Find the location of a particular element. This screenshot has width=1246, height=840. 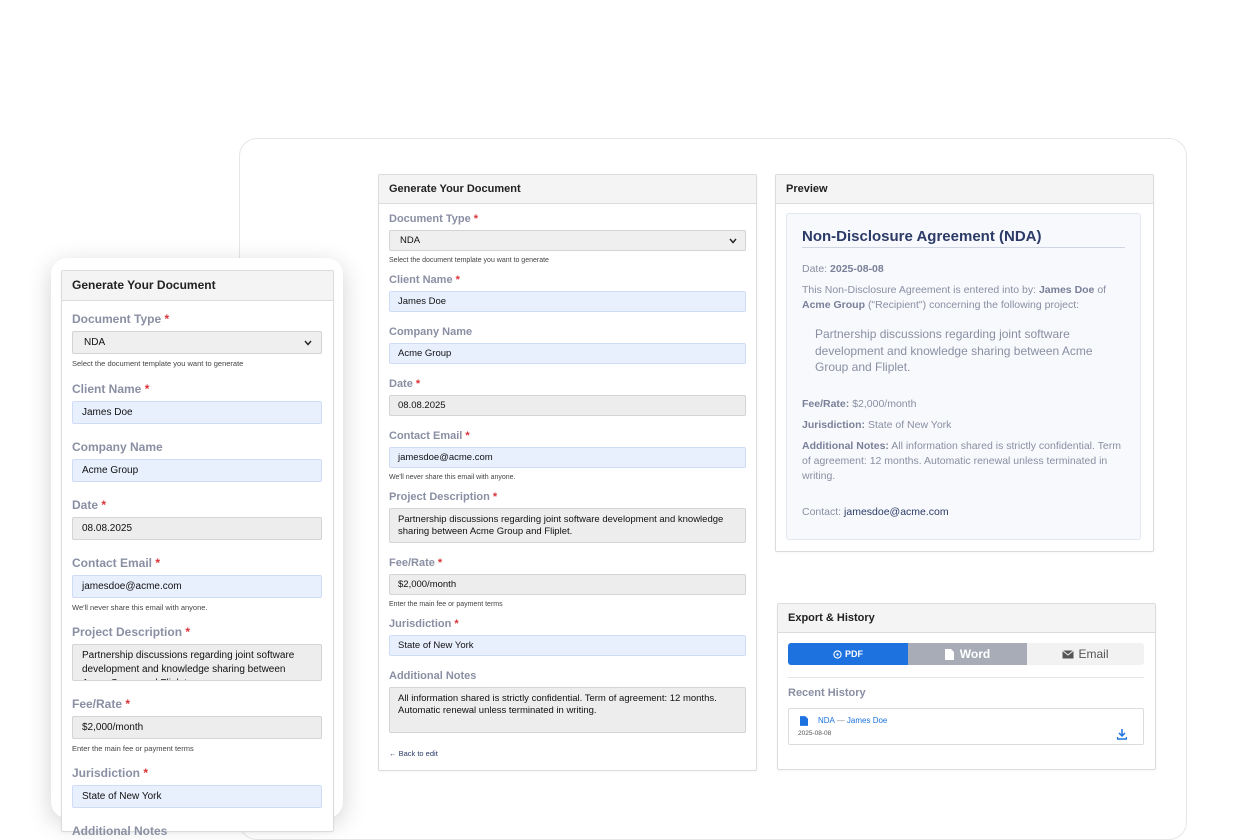

date-label: Date * is located at coordinates (405, 384).